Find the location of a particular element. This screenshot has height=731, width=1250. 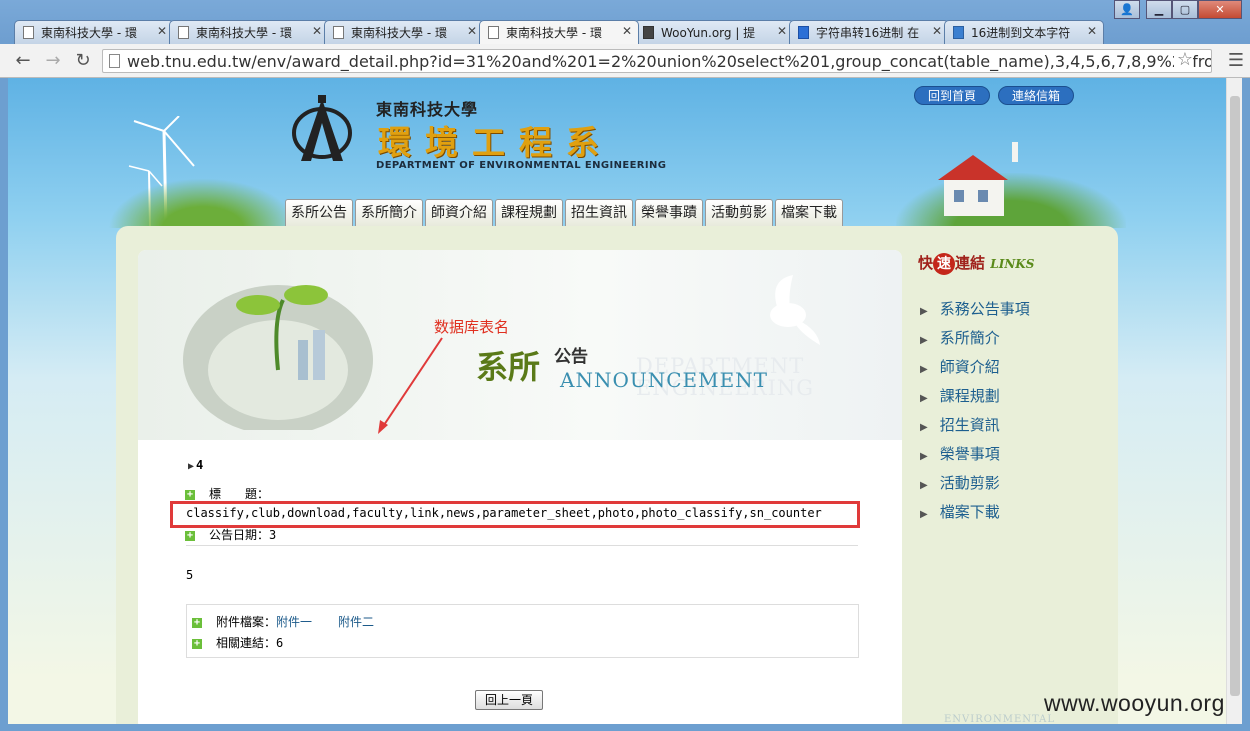

item-number-value: 4 is located at coordinates (200, 465).